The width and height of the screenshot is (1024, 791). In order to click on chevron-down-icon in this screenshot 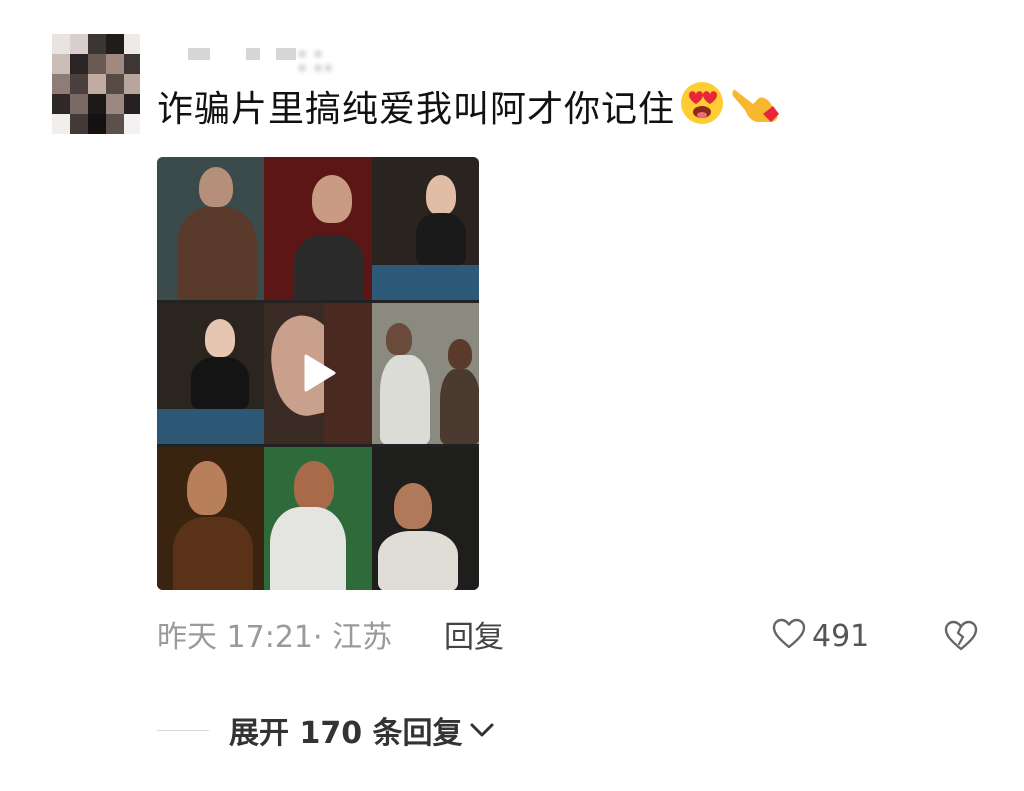, I will do `click(482, 732)`.